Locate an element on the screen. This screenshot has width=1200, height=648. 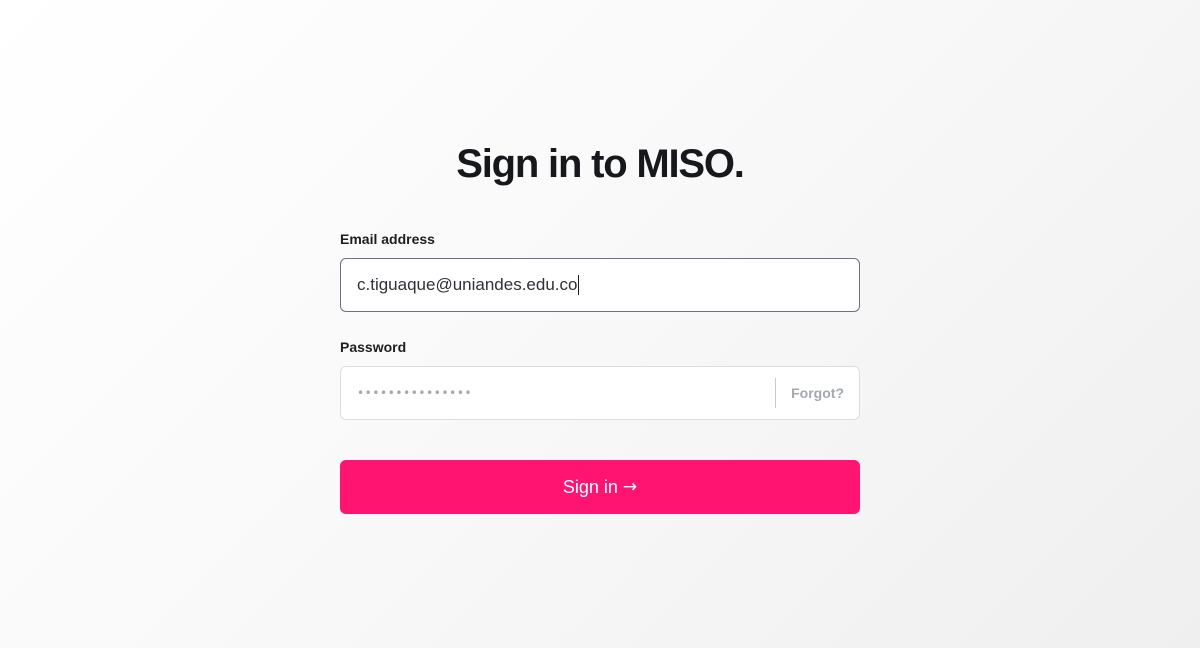
forgot-password-link: Forgot? is located at coordinates (817, 393).